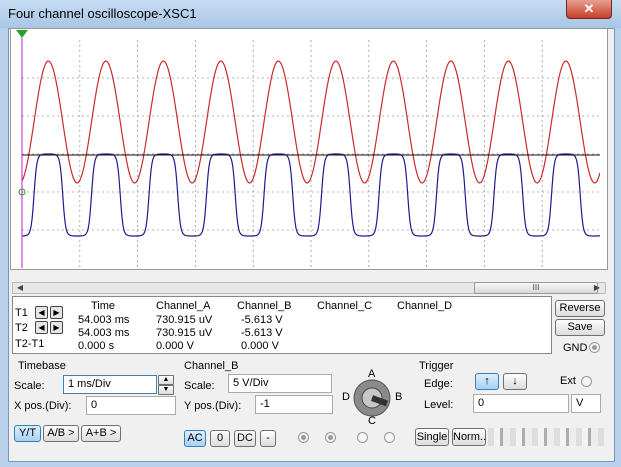  What do you see at coordinates (330, 437) in the screenshot?
I see `channel-b-terminal-icon` at bounding box center [330, 437].